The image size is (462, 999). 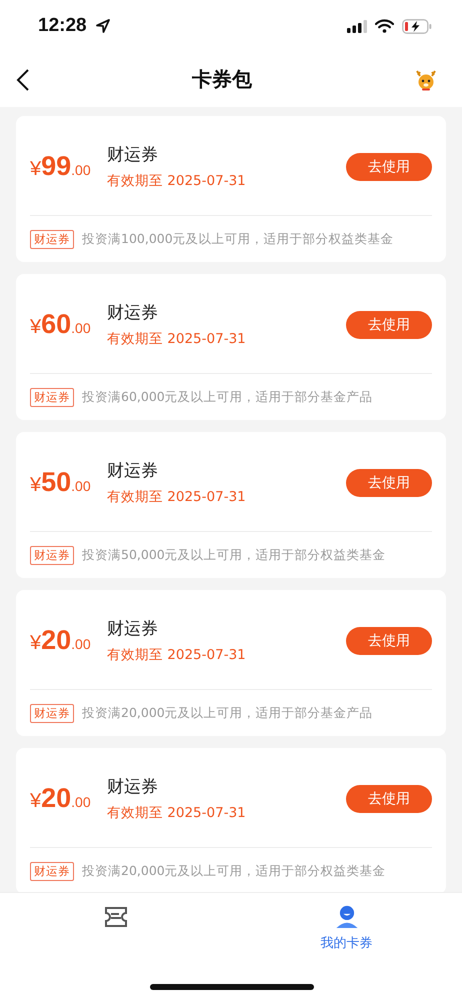 What do you see at coordinates (238, 239) in the screenshot?
I see `coupon-condition: 投资满100,000元及以上可用，适用于部分权益类基金` at bounding box center [238, 239].